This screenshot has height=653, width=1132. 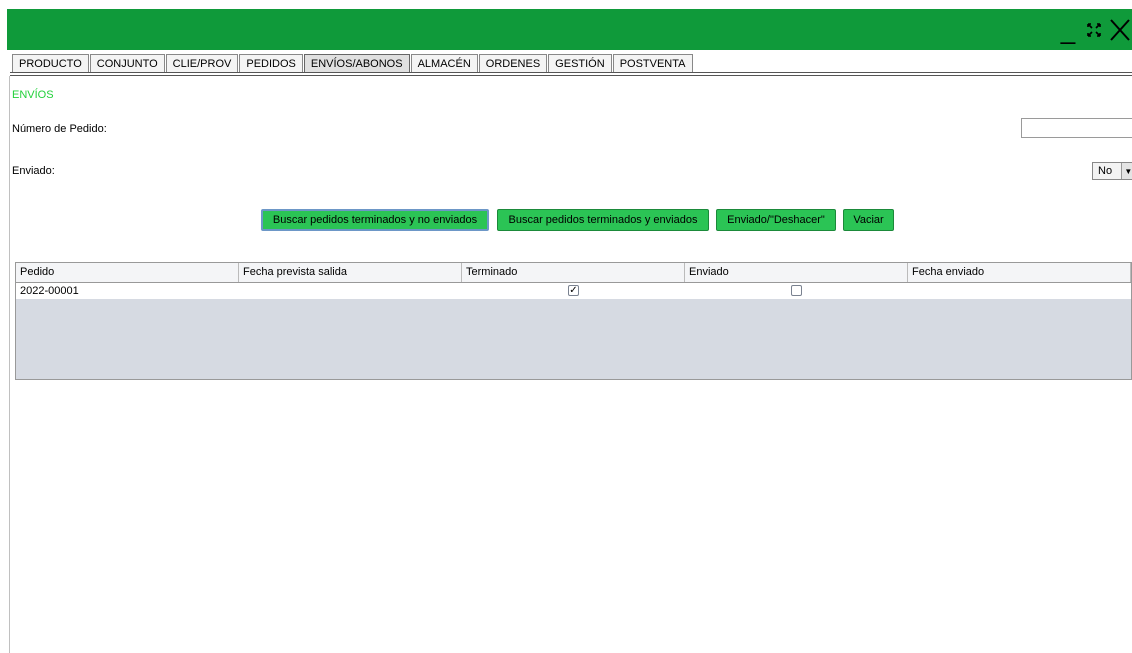 I want to click on tab-ordenes: ORDENES, so click(x=513, y=63).